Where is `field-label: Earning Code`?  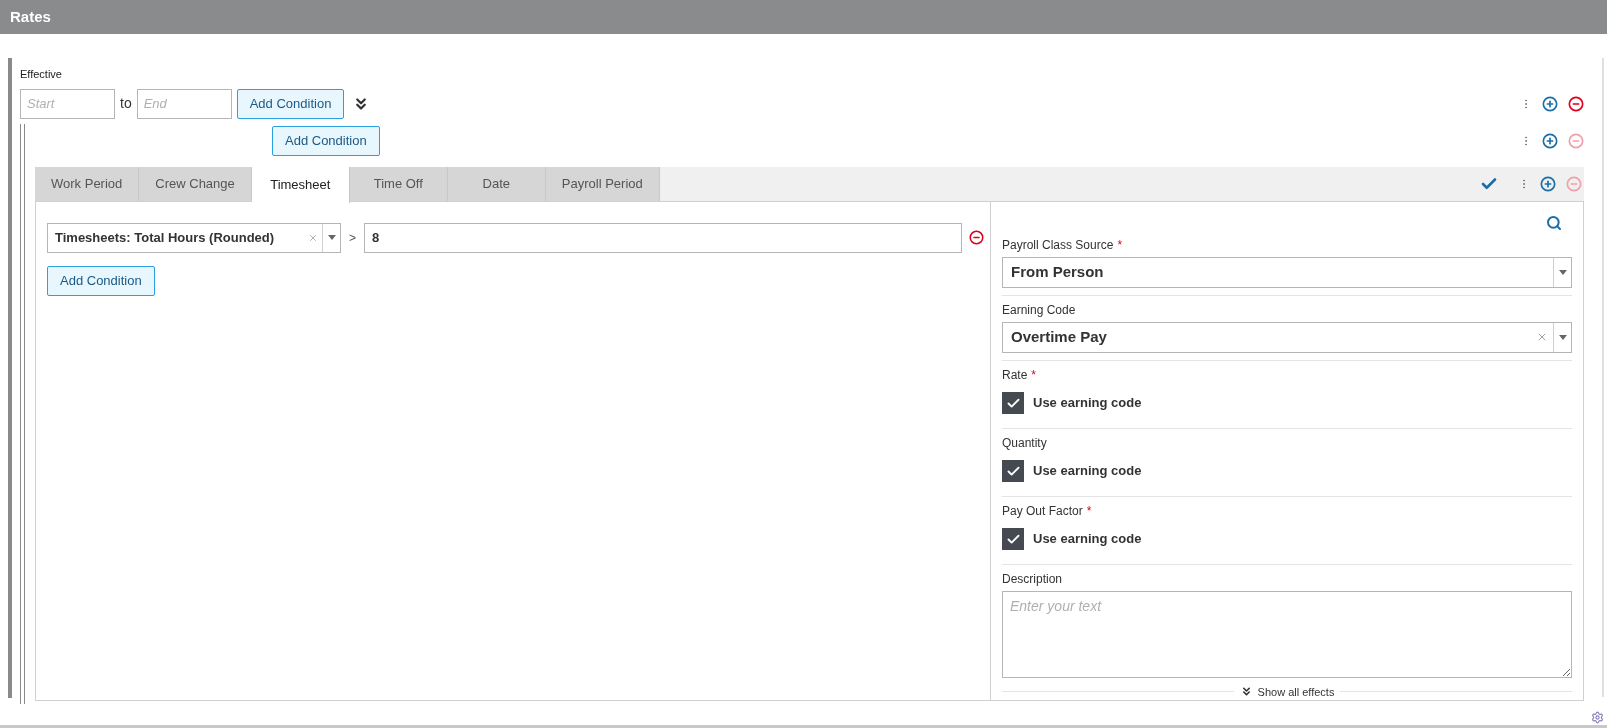 field-label: Earning Code is located at coordinates (1039, 310).